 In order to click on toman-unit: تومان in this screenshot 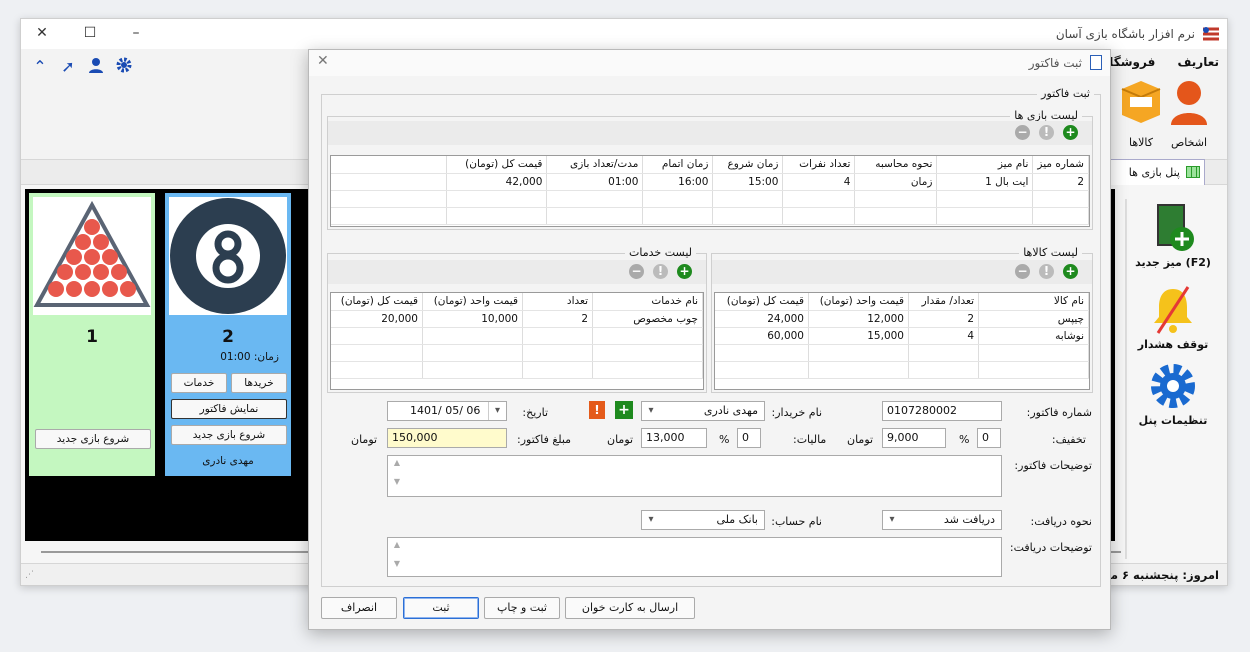, I will do `click(620, 439)`.